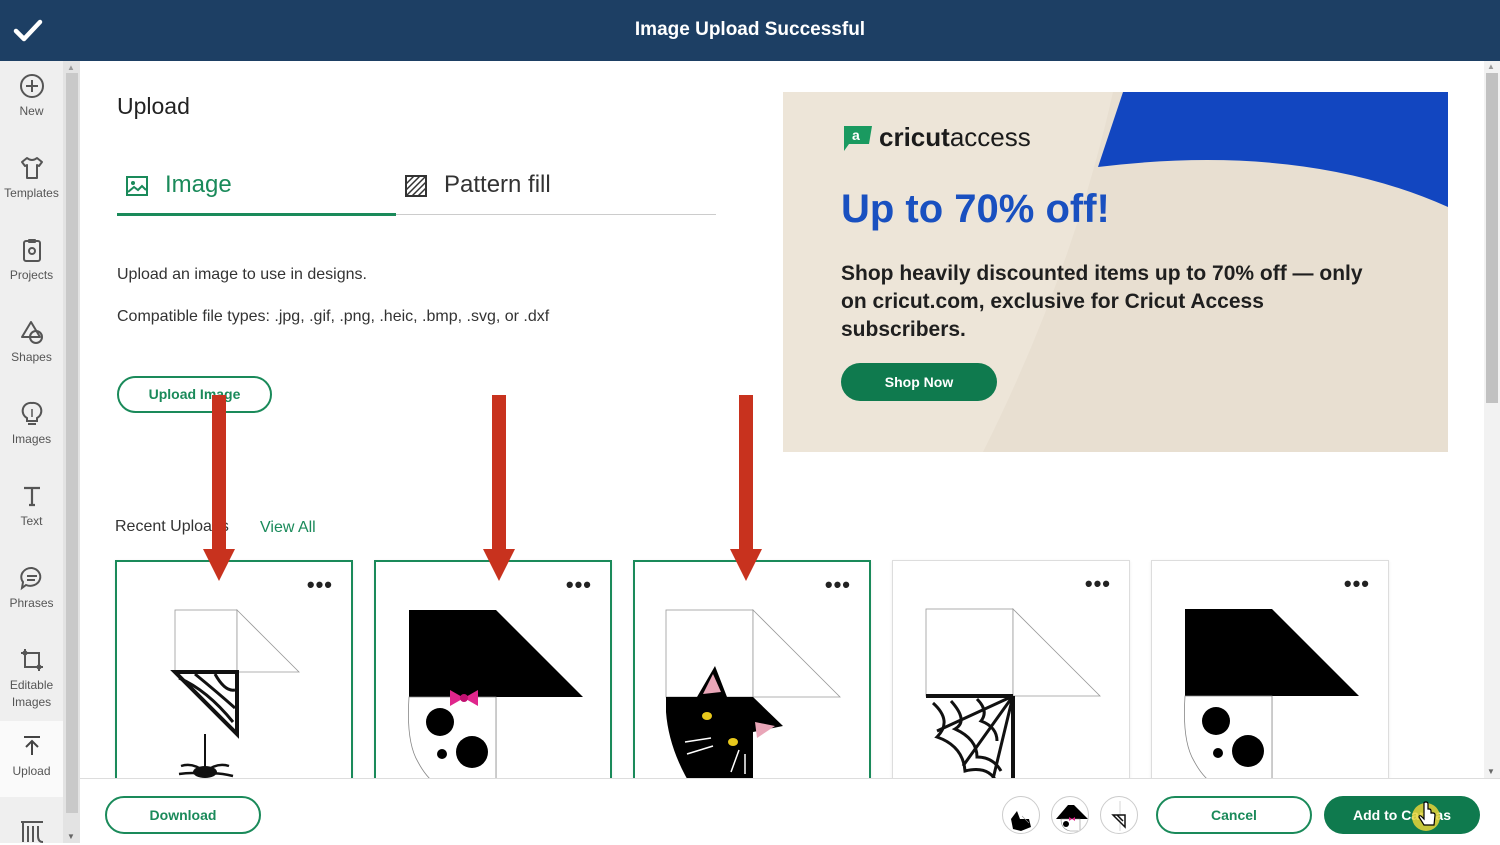  What do you see at coordinates (31, 250) in the screenshot?
I see `clipboard-icon` at bounding box center [31, 250].